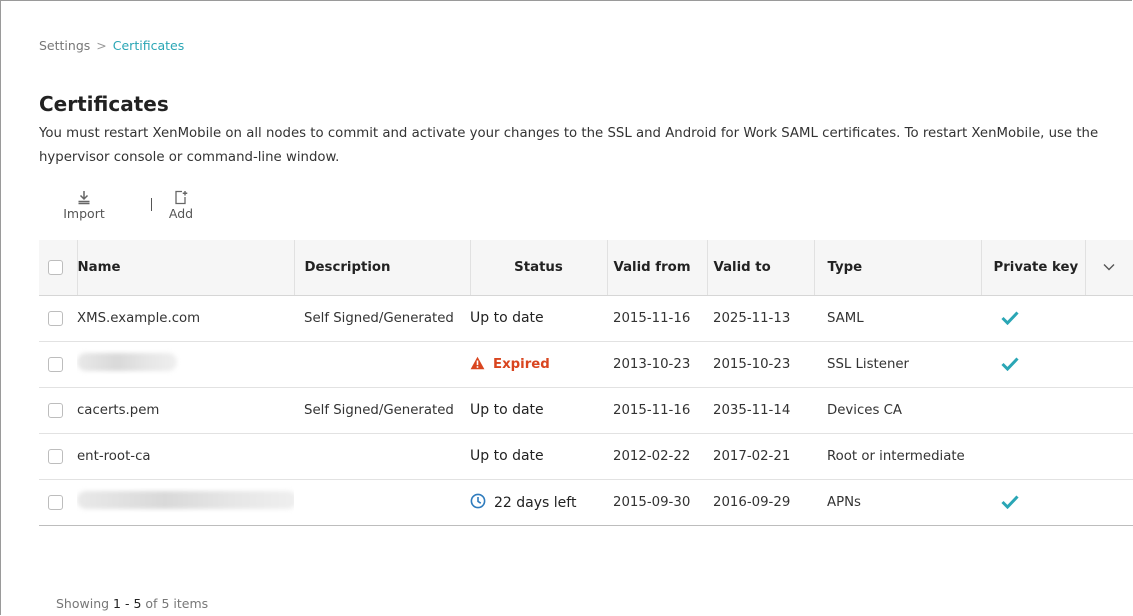  Describe the element at coordinates (760, 268) in the screenshot. I see `column-header-valid-to: Valid to` at that location.